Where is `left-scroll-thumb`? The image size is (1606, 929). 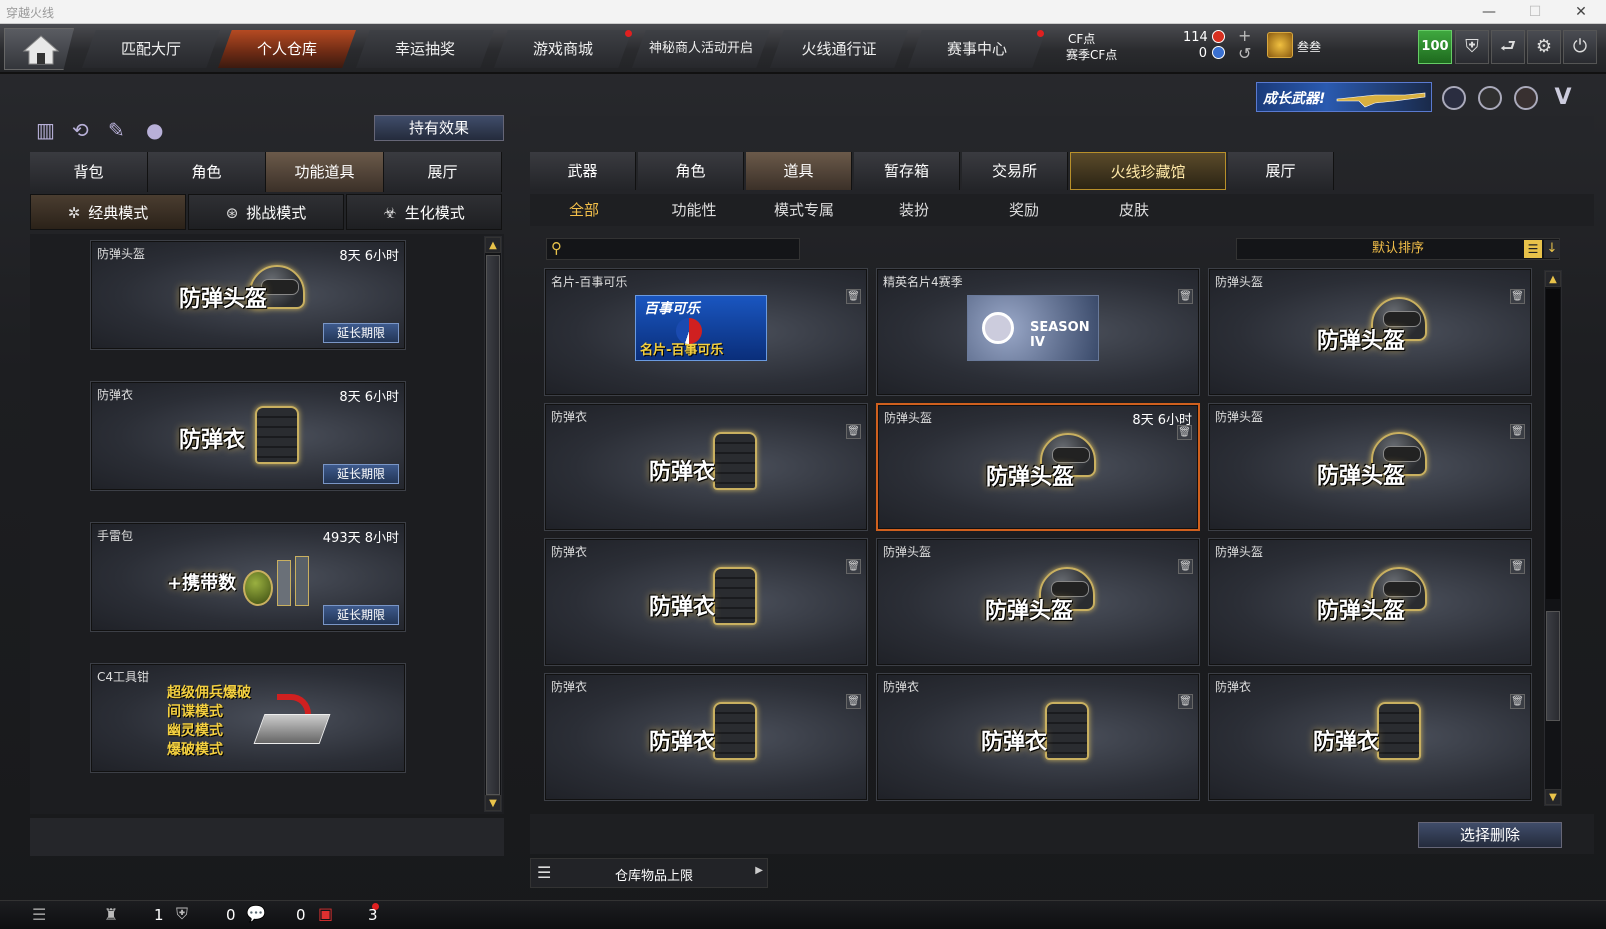 left-scroll-thumb is located at coordinates (493, 525).